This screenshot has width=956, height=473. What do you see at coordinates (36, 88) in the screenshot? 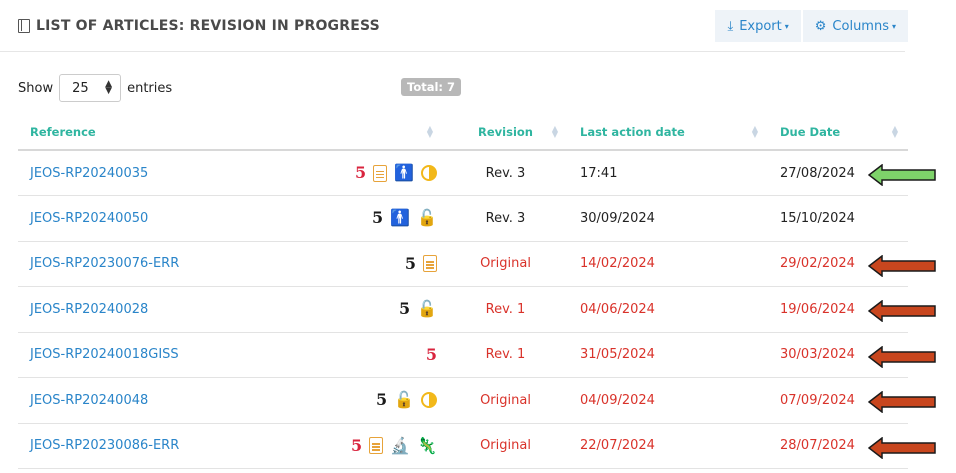
I see `show-label: Show` at bounding box center [36, 88].